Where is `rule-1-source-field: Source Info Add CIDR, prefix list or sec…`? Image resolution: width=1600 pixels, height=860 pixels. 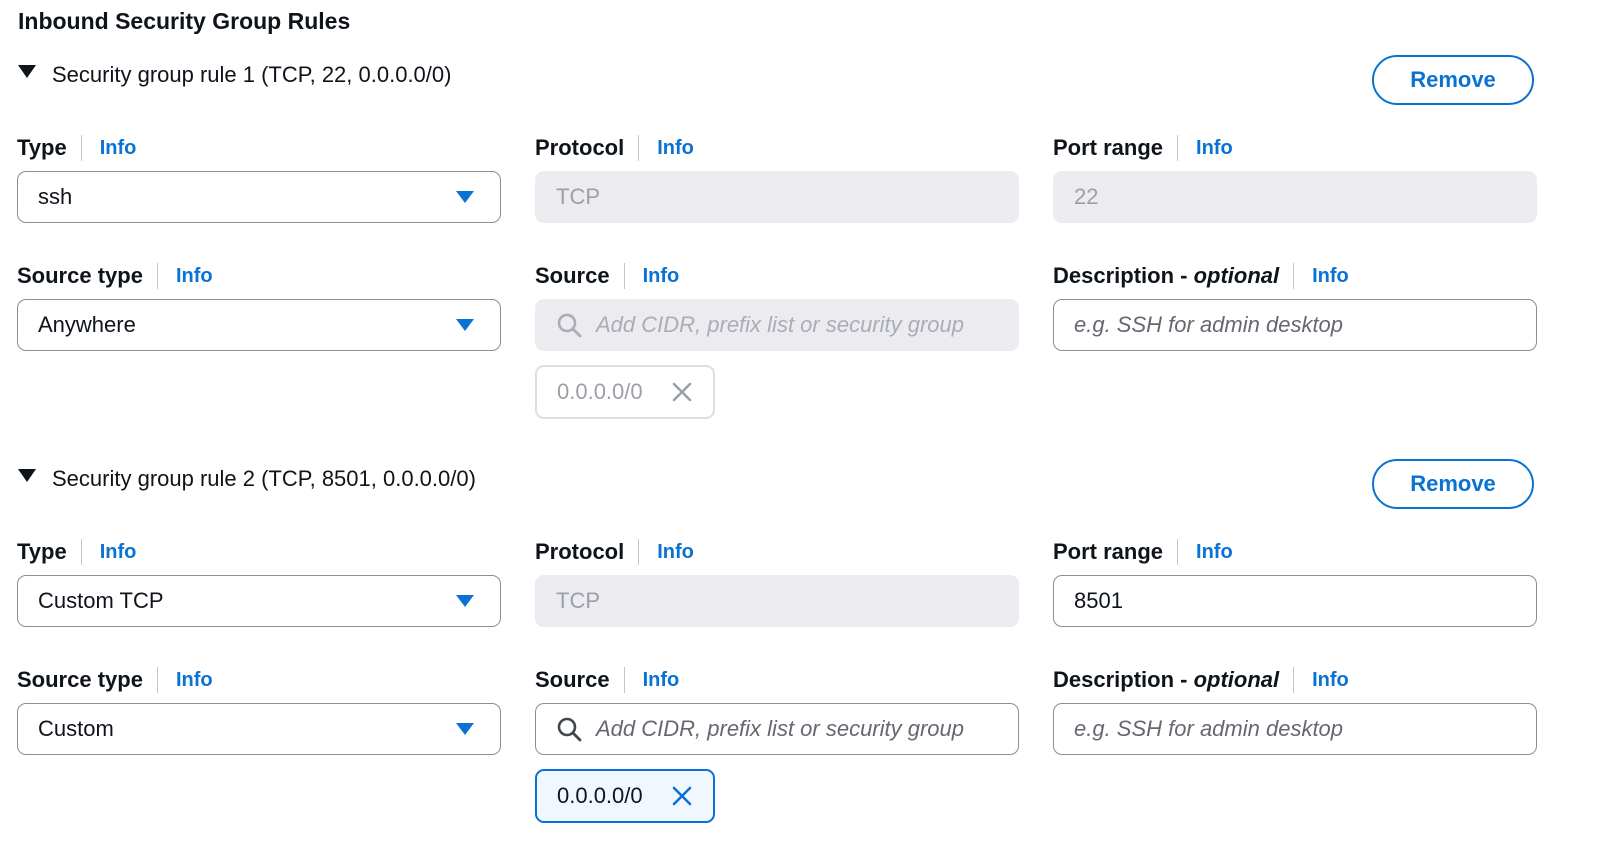
rule-1-source-field: Source Info Add CIDR, prefix list or sec… is located at coordinates (777, 340).